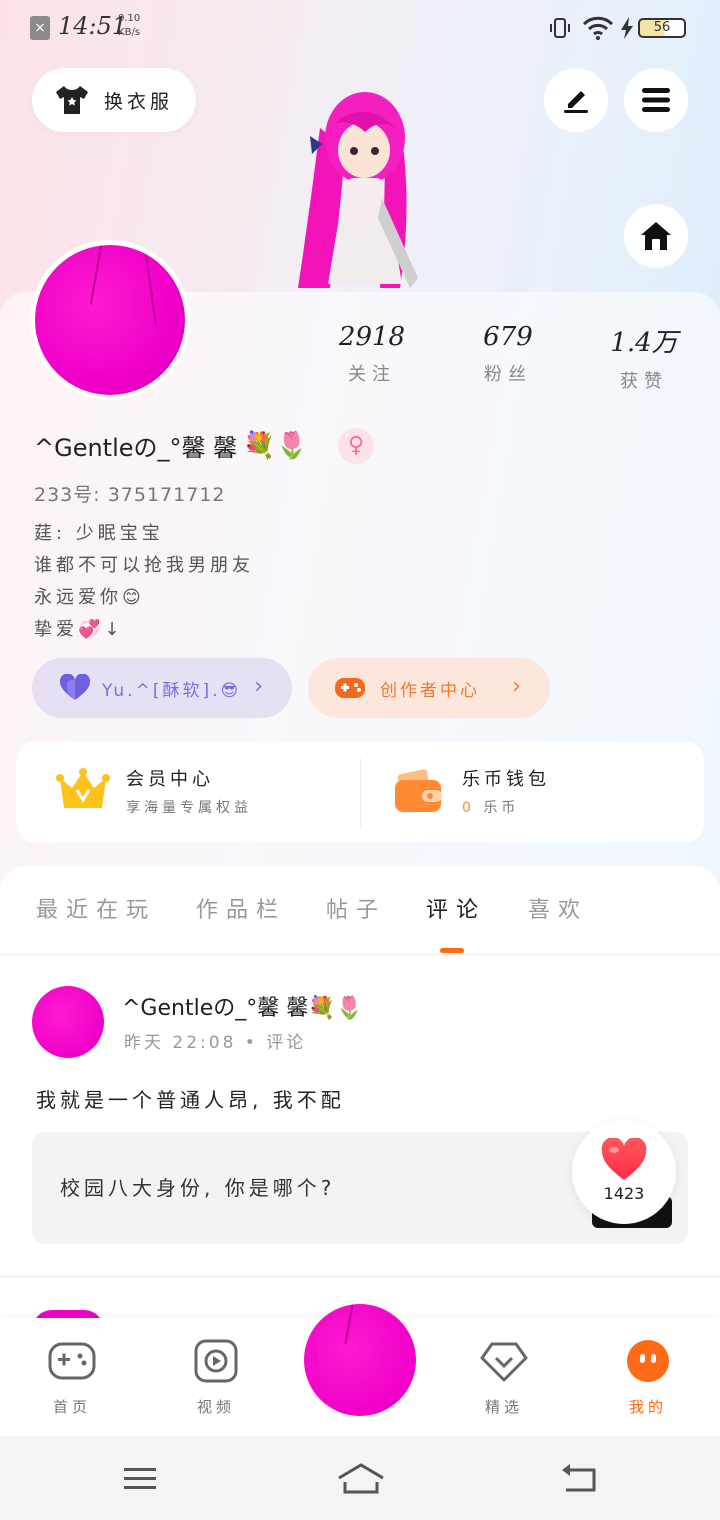 The image size is (720, 1520). I want to click on vip-center-title: 会员中心, so click(170, 779).